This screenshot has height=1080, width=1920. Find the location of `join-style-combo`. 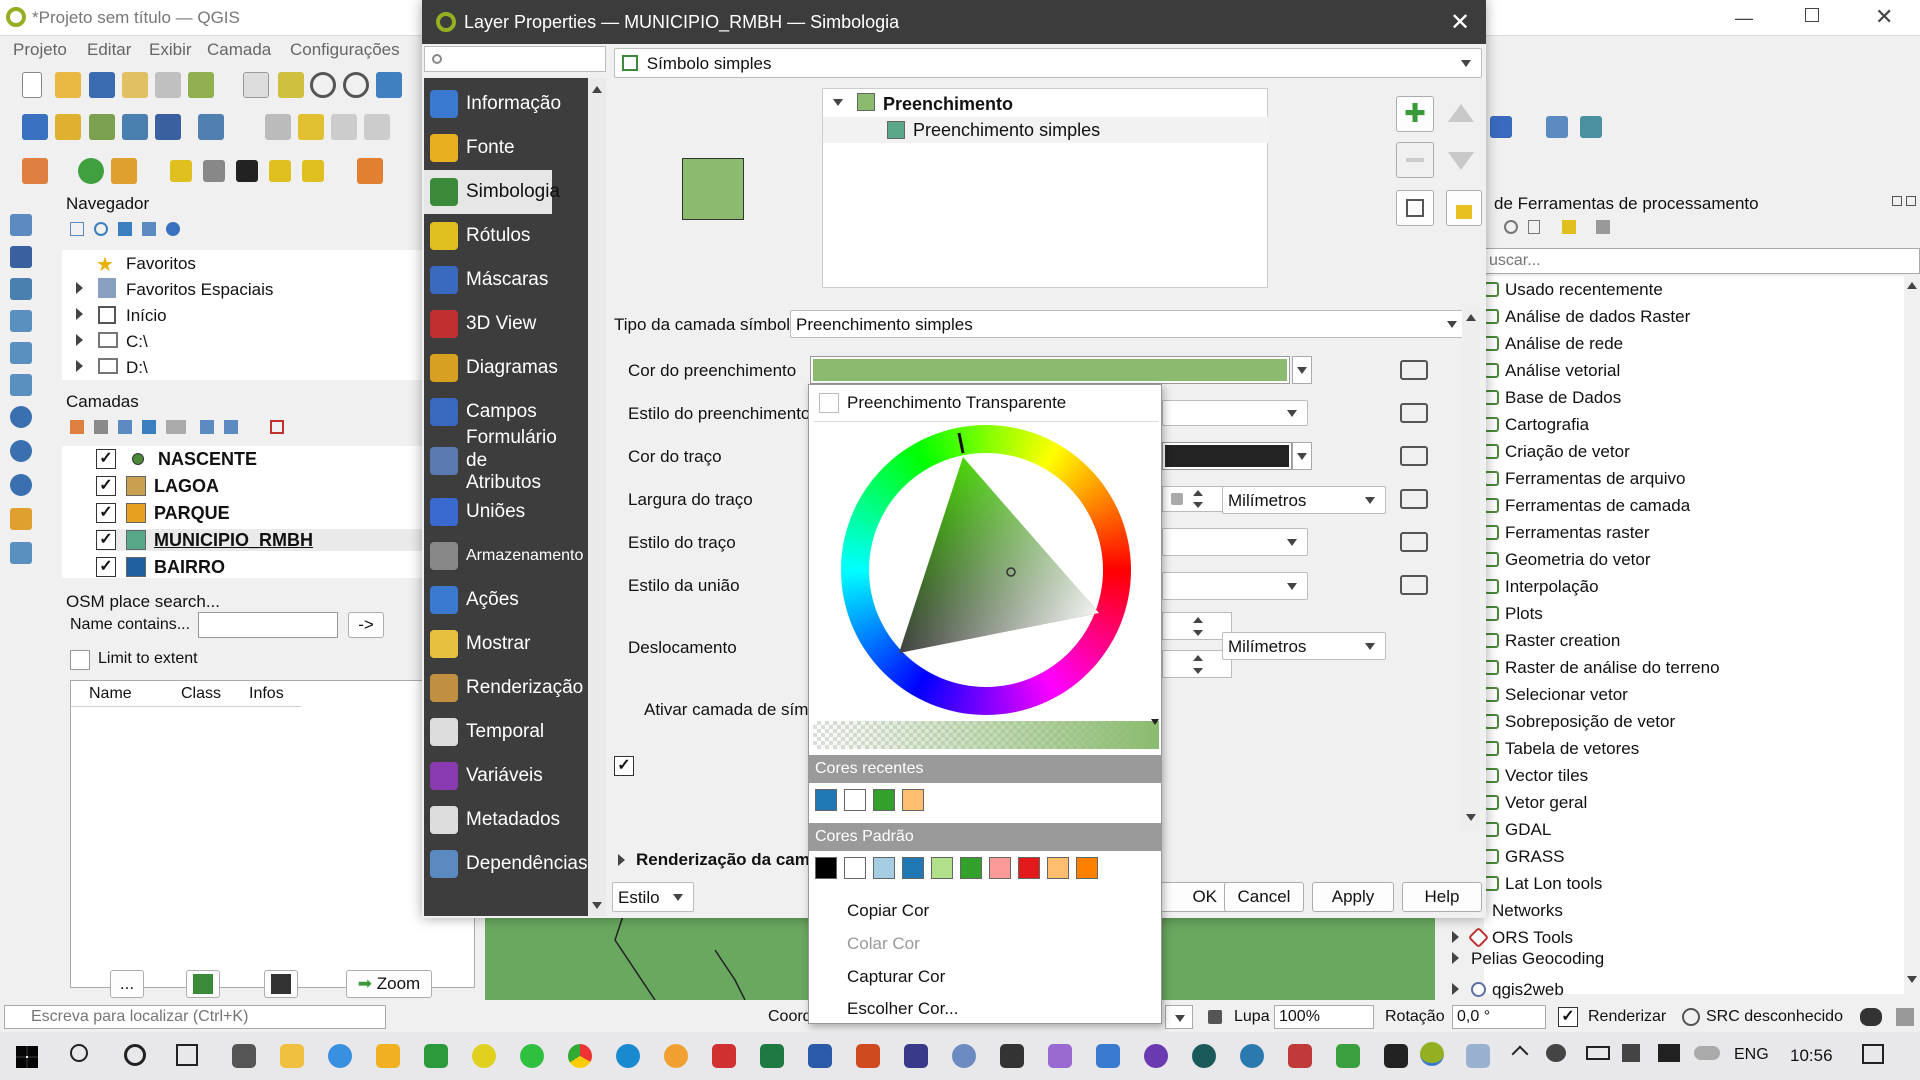

join-style-combo is located at coordinates (1235, 586).